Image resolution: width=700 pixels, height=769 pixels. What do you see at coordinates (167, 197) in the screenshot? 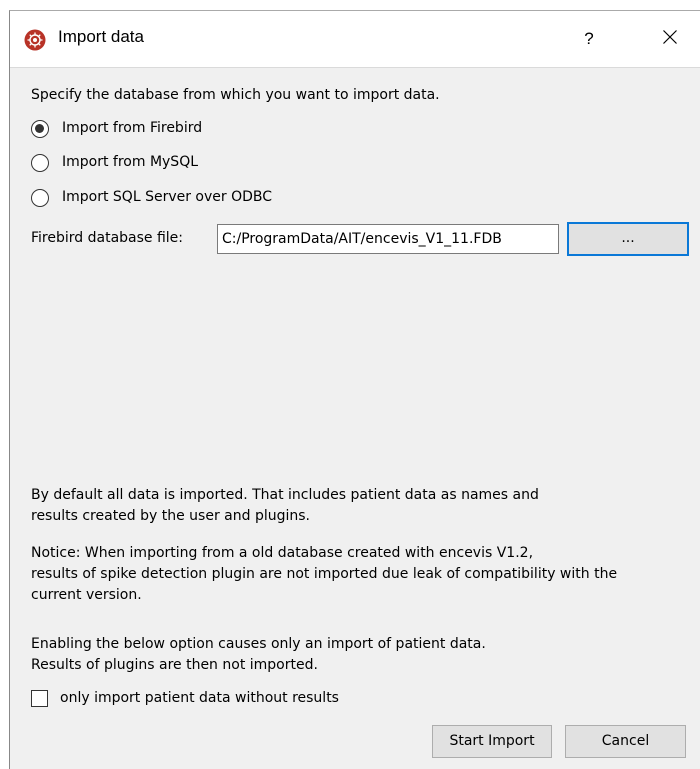
I see `odbc-radio-label: Import SQL Server over ODBC` at bounding box center [167, 197].